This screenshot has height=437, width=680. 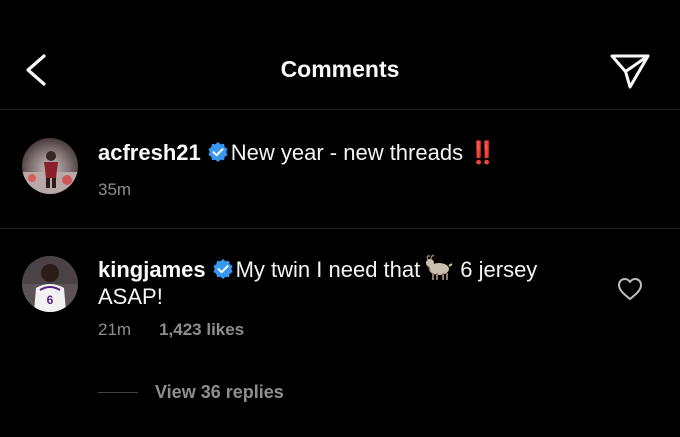 I want to click on comment-username: kingjames, so click(x=152, y=269).